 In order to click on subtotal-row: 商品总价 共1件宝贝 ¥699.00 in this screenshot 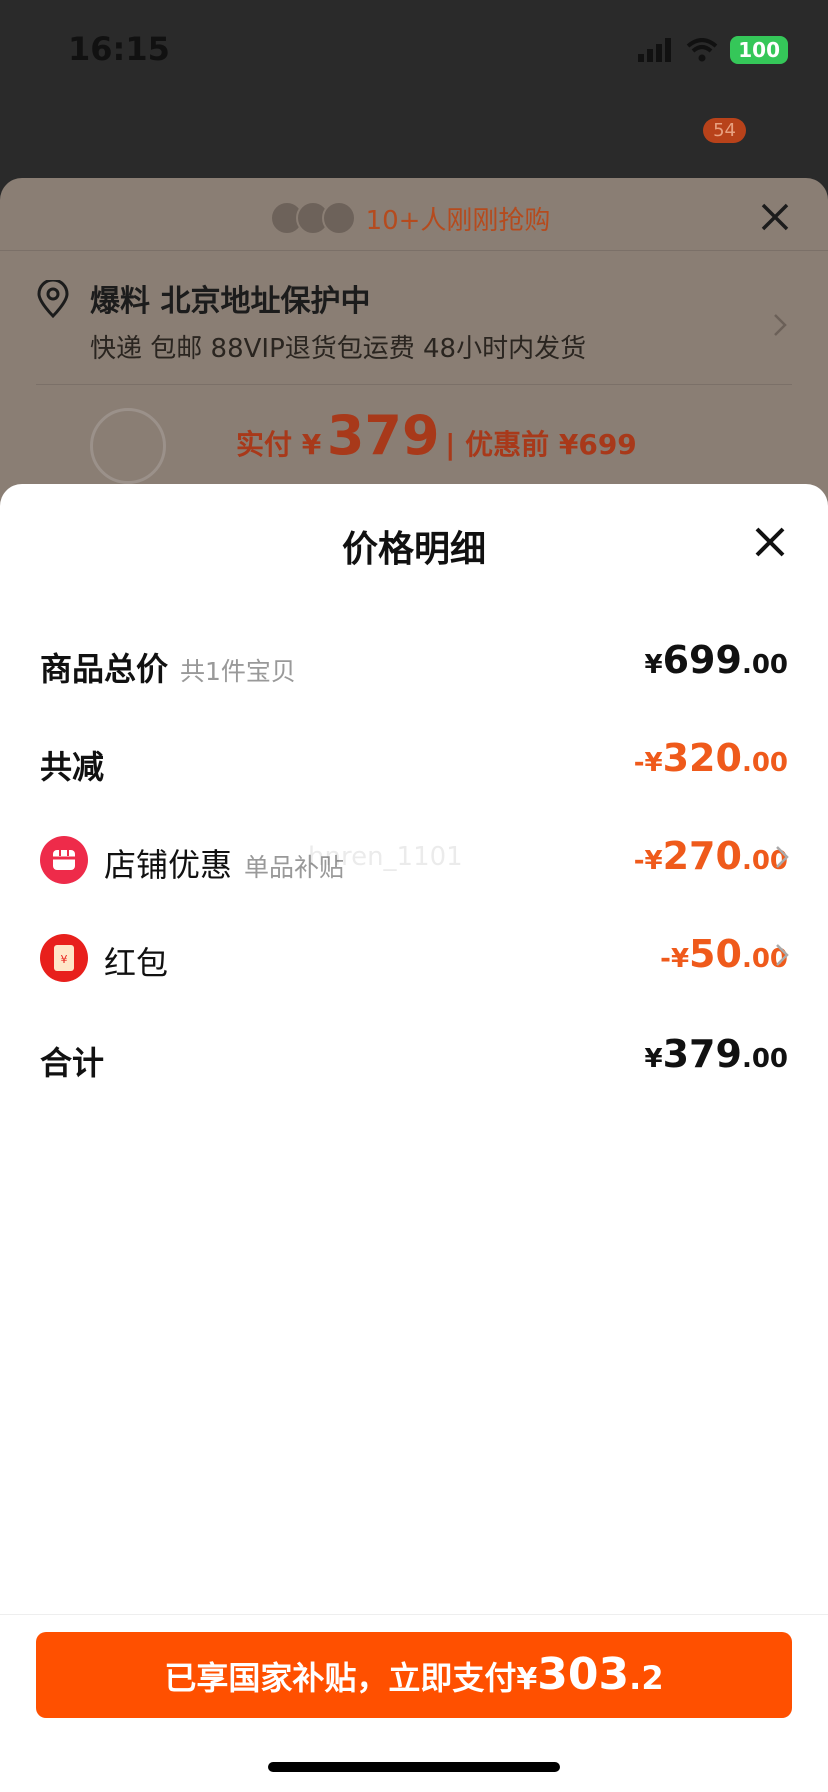, I will do `click(414, 664)`.